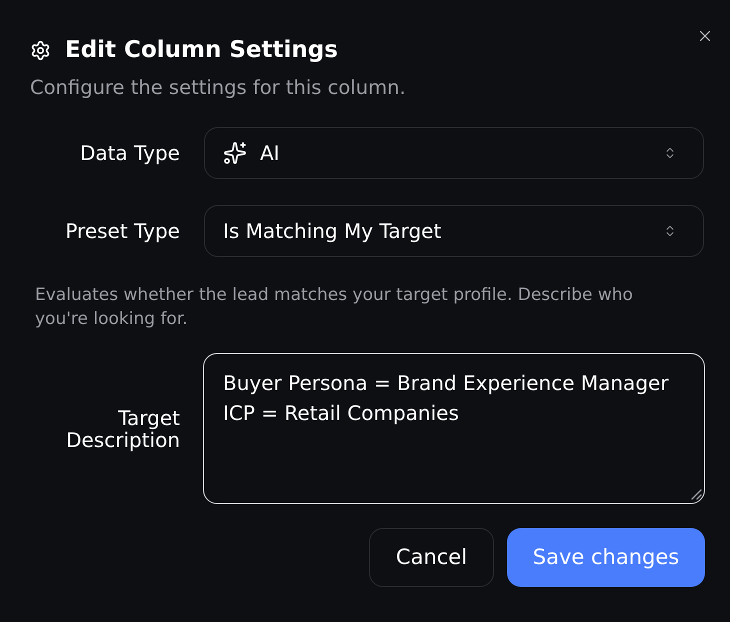  I want to click on dialog-title: Edit Column Settings, so click(201, 50).